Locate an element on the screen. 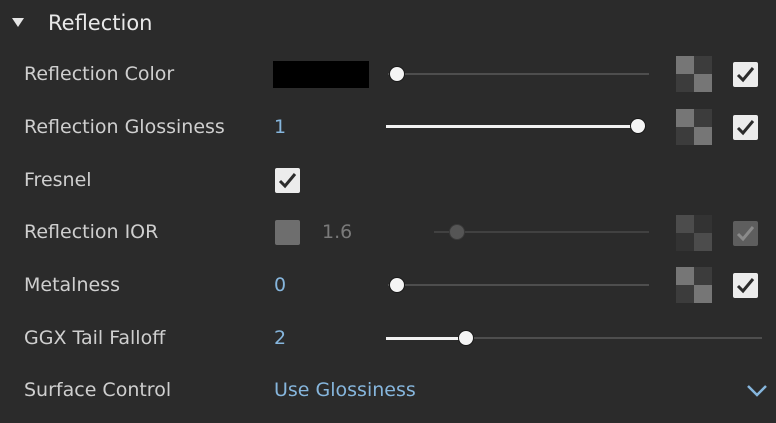  reflection-color-slider-track is located at coordinates (518, 74).